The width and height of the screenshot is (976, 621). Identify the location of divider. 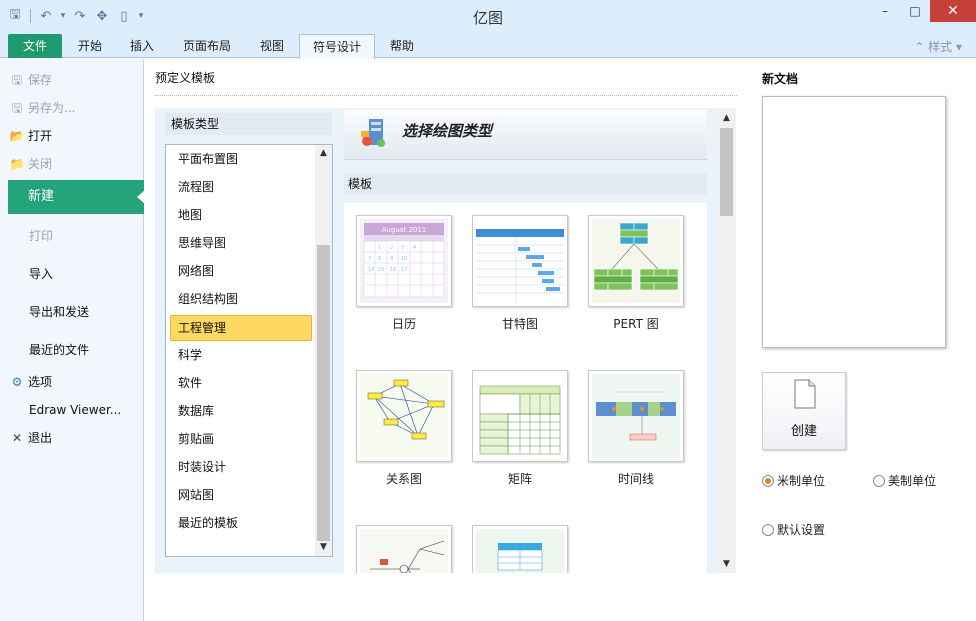
(446, 95).